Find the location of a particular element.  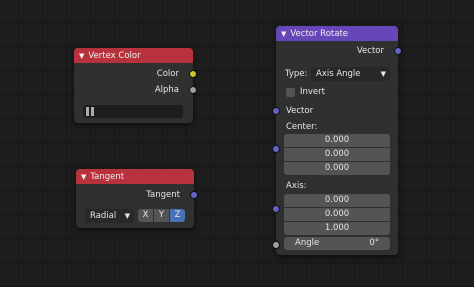

center-y-field: 0.000 is located at coordinates (337, 154).